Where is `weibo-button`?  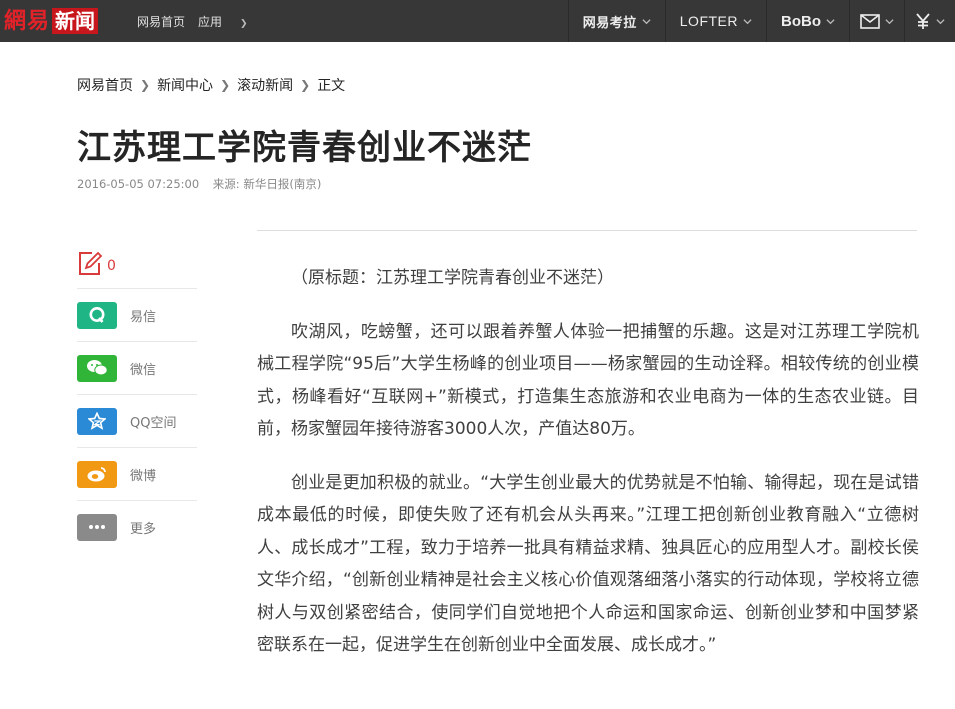 weibo-button is located at coordinates (97, 474).